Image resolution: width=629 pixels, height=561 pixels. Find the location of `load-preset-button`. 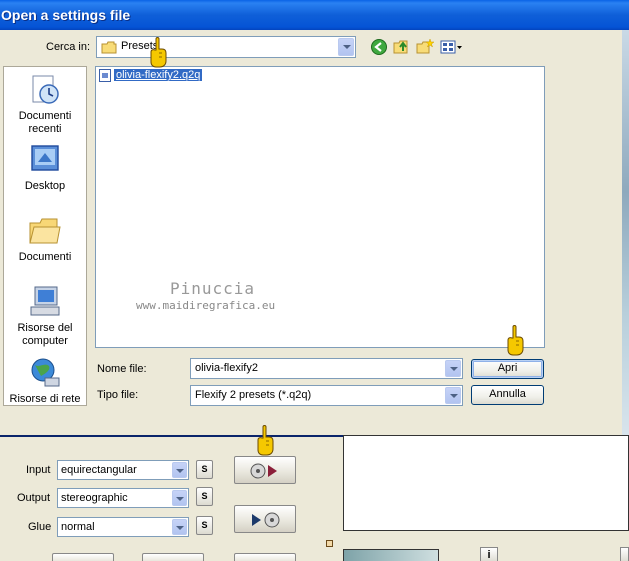

load-preset-button is located at coordinates (265, 470).